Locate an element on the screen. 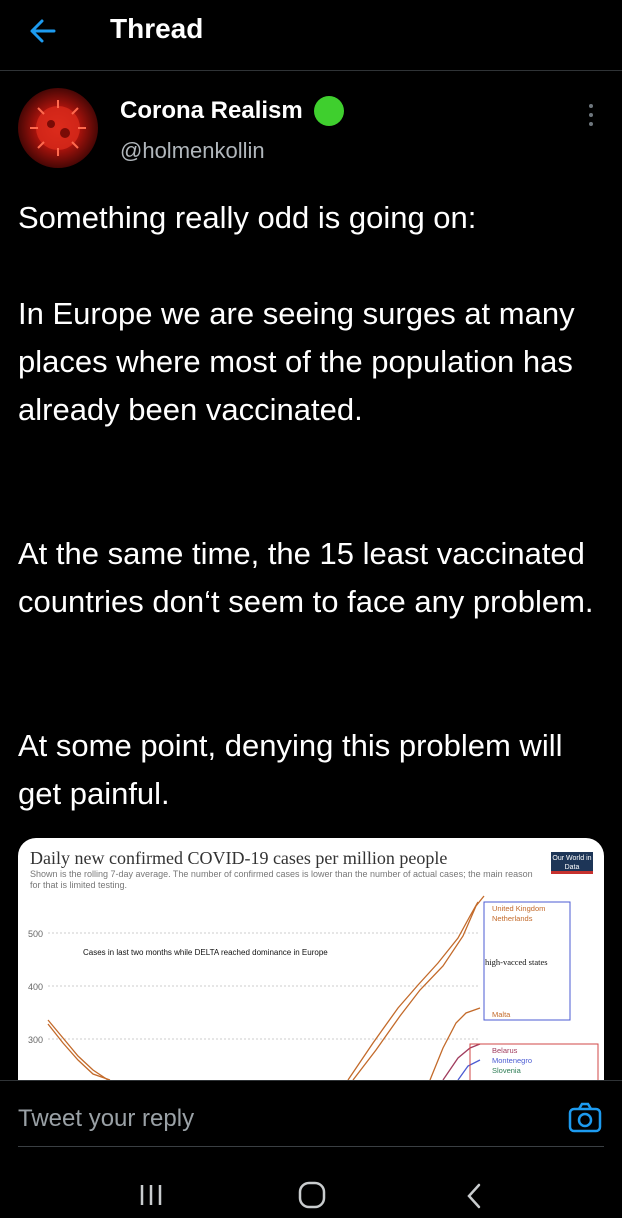 The height and width of the screenshot is (1218, 622). top-bar: Thread is located at coordinates (311, 35).